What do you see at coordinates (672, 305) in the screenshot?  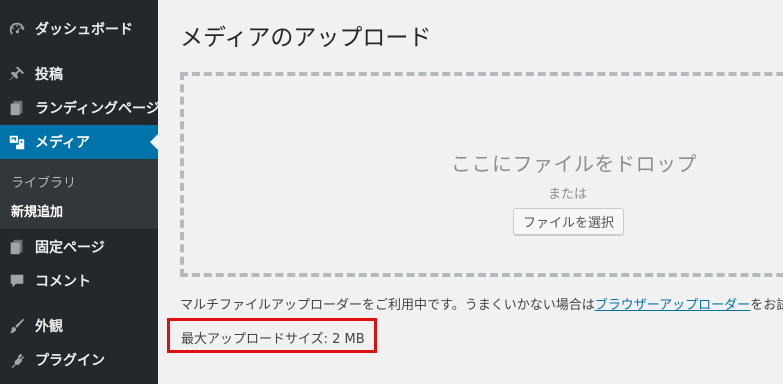 I see `browser-uploader-link: ブラウザーアップローダー` at bounding box center [672, 305].